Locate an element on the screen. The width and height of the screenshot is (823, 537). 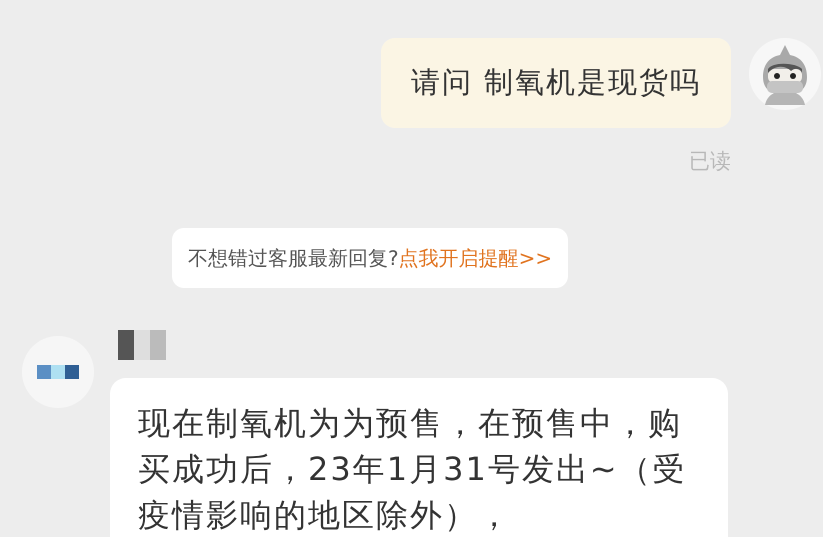
message-bubble: 请问 制氧机是现货吗 is located at coordinates (555, 83).